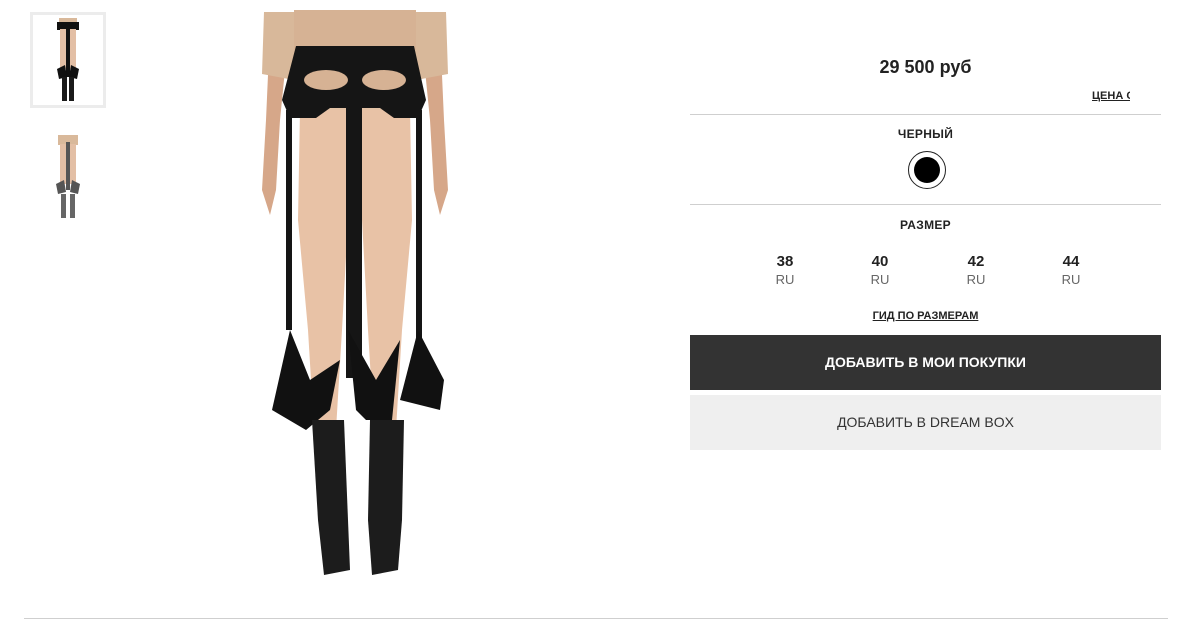 The height and width of the screenshot is (628, 1200). I want to click on thumbnail-back, so click(68, 178).